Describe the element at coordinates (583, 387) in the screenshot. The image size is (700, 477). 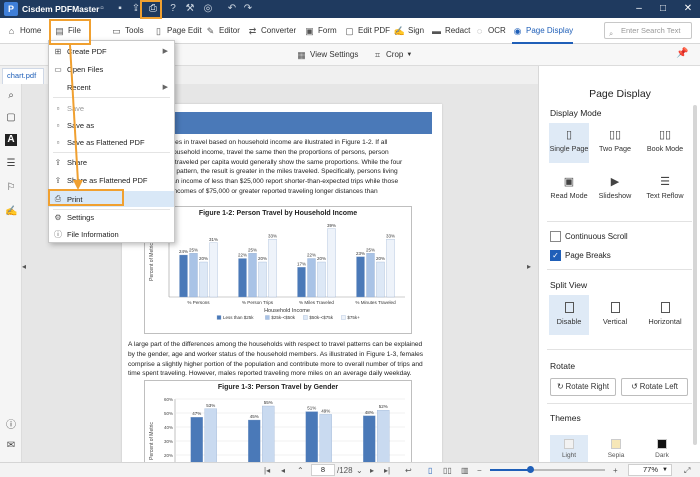
I see `rotate-right-button: ↻ Rotate Right` at that location.